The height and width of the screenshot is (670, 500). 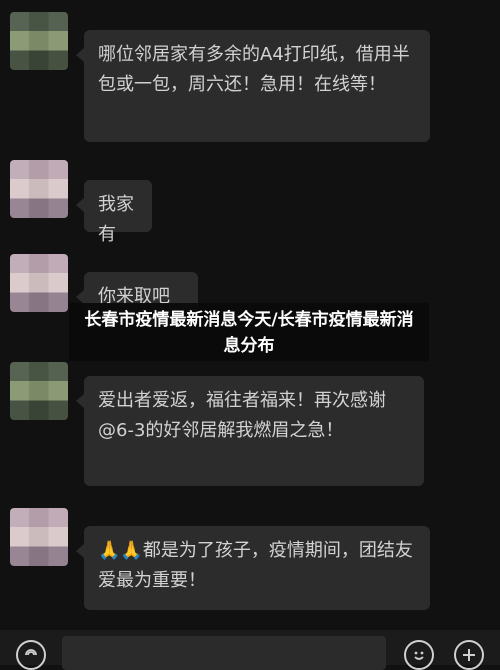 I want to click on message-text: 爱出者爱返，福往者福来！再次感谢@6-3的好邻居解我燃眉之急！, so click(x=242, y=415).